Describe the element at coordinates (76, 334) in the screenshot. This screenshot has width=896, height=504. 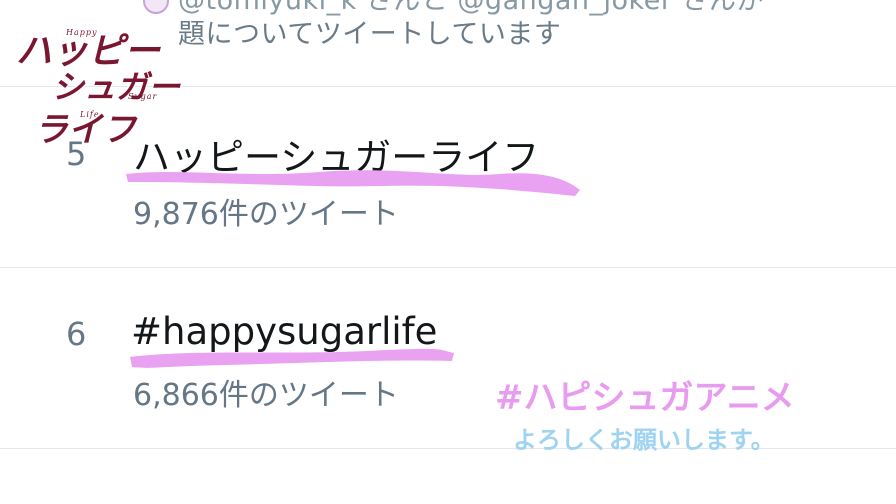
I see `trend-rank: 6` at that location.